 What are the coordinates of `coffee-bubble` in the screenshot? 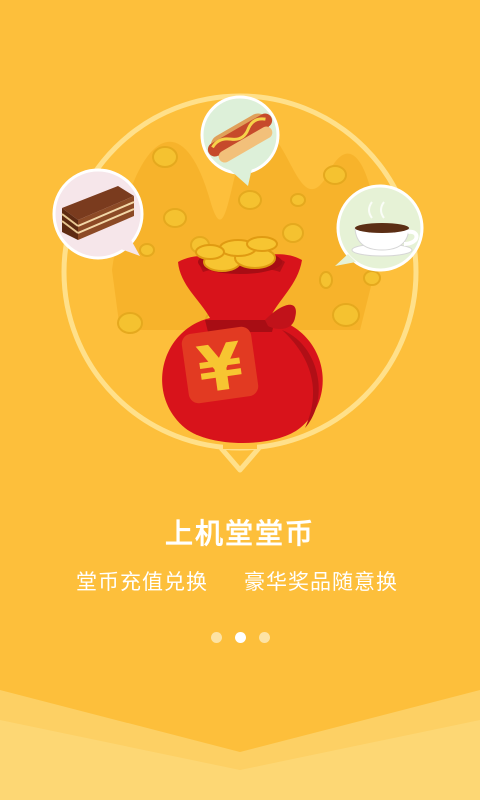 It's located at (379, 228).